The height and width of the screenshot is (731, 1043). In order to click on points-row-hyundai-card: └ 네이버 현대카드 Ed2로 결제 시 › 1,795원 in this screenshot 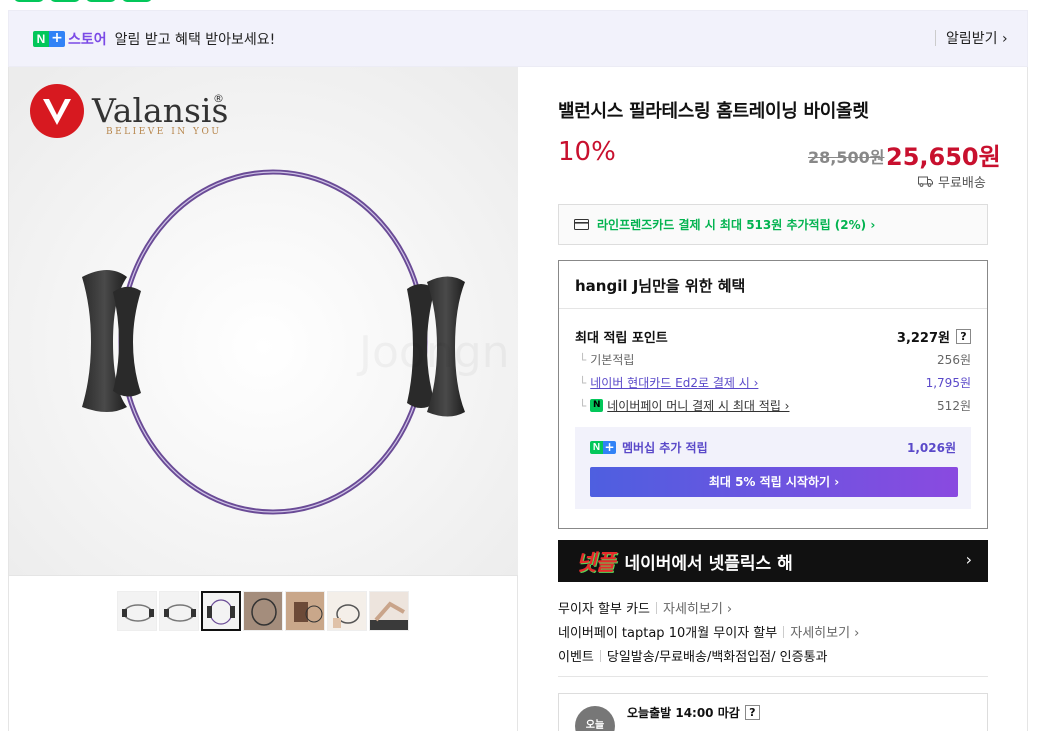, I will do `click(775, 382)`.